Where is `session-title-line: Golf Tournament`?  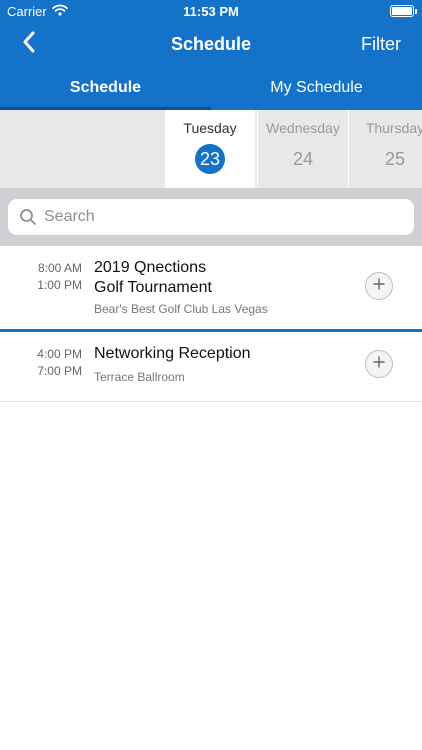 session-title-line: Golf Tournament is located at coordinates (153, 287).